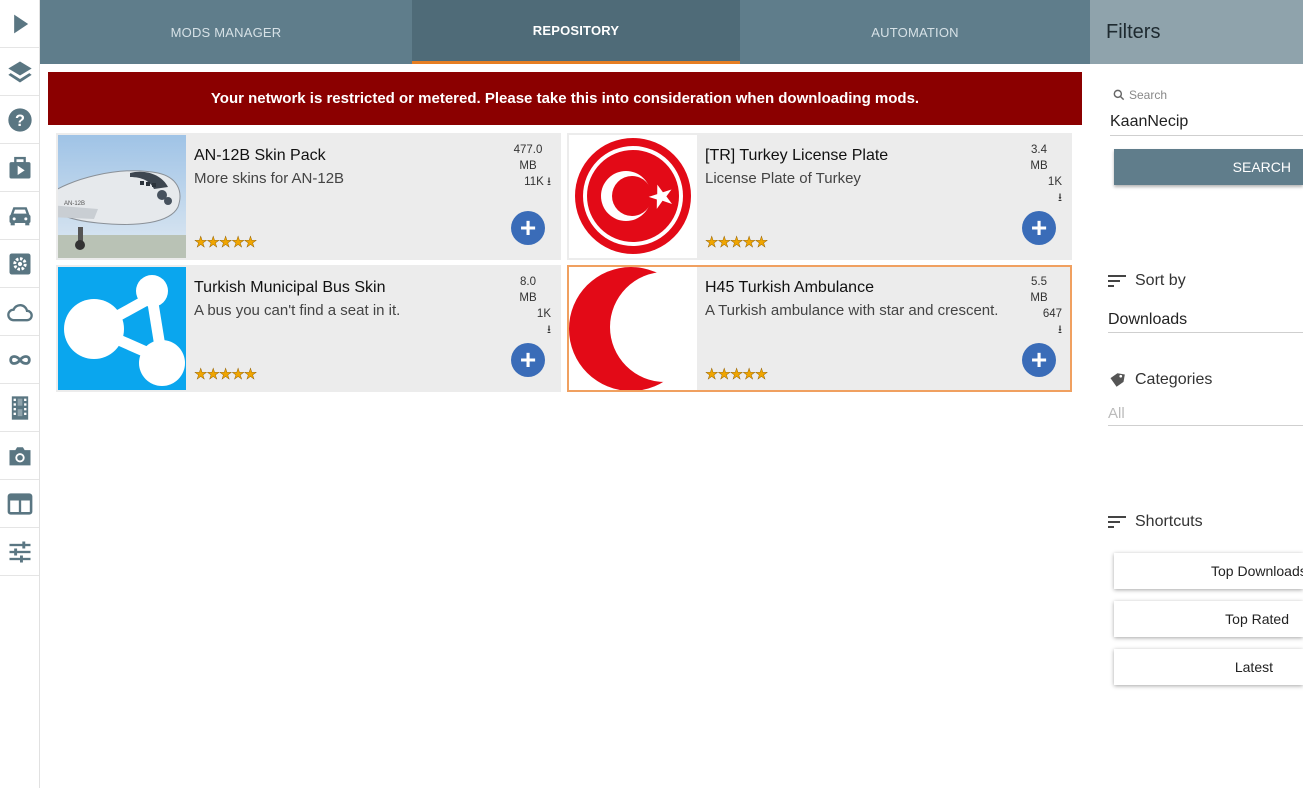 This screenshot has width=1303, height=788. What do you see at coordinates (290, 287) in the screenshot?
I see `mod-title: Turkish Municipal Bus Skin` at bounding box center [290, 287].